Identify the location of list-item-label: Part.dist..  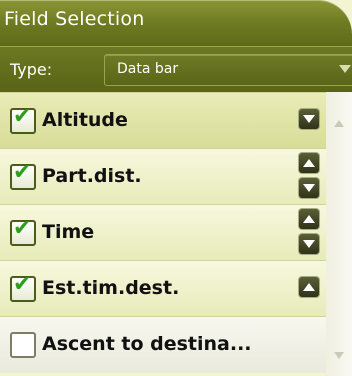
(92, 176).